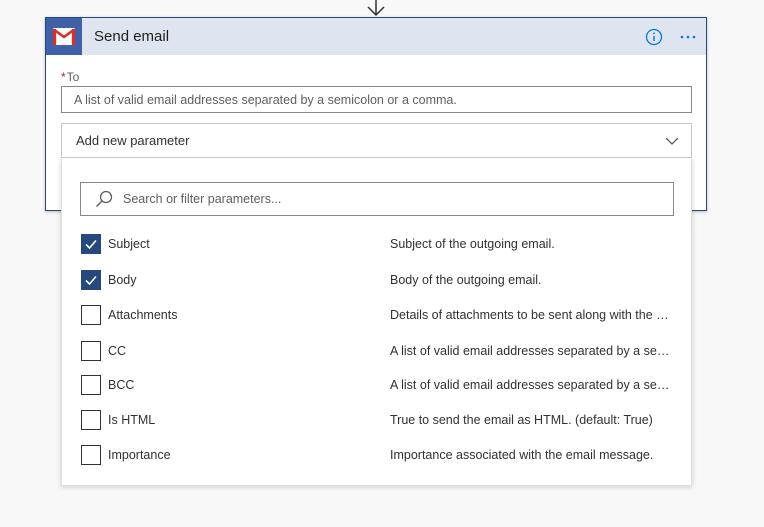 The image size is (764, 527). I want to click on add-parameter-label: Add new parameter, so click(133, 140).